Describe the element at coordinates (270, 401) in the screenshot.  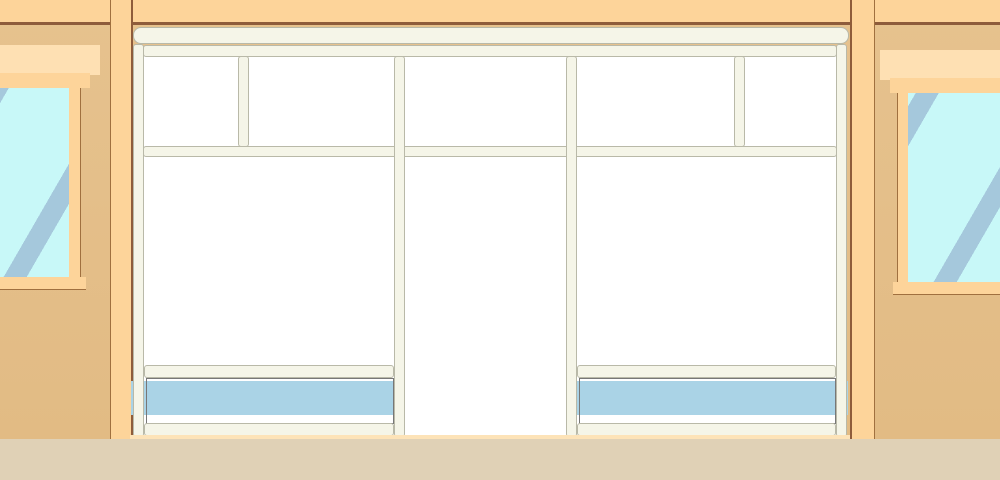
I see `left-kick-panel` at that location.